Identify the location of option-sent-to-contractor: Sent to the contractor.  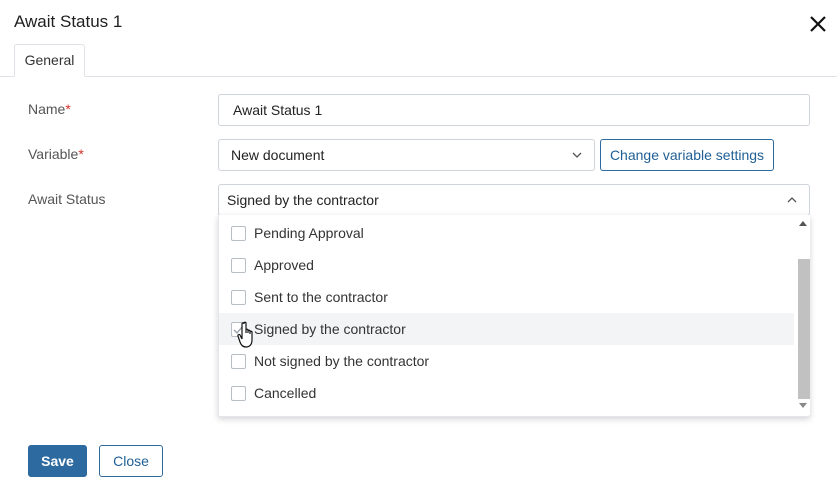
(506, 297).